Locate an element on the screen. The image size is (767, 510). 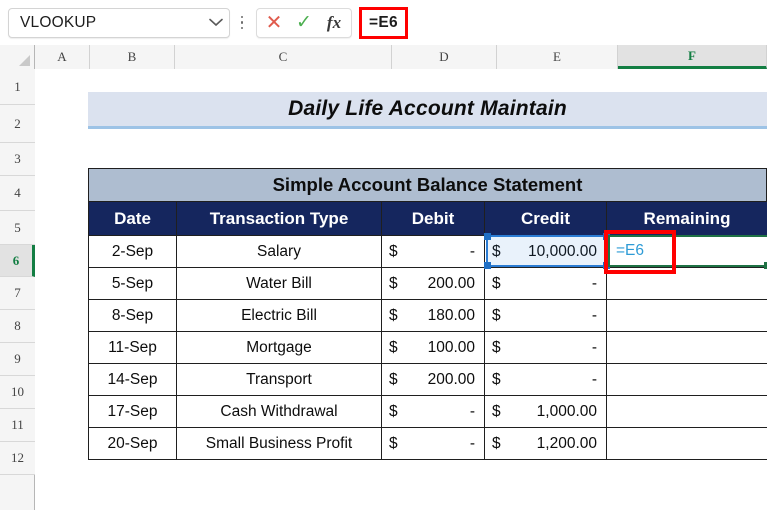
page-title: Daily Life Account Maintain is located at coordinates (427, 108).